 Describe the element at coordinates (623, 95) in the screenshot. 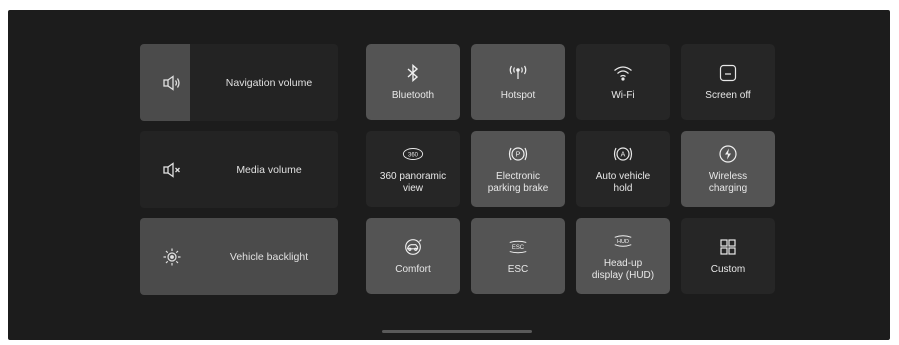

I see `wifi-label: Wi-Fi` at that location.